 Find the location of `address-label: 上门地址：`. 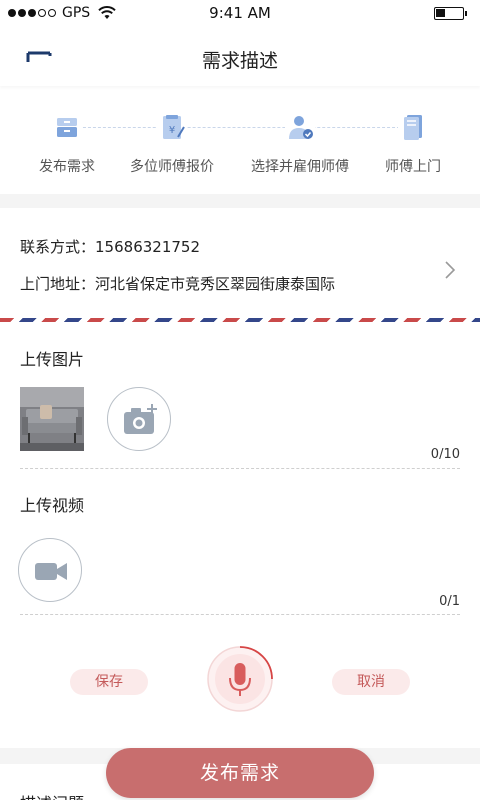

address-label: 上门地址： is located at coordinates (58, 284).